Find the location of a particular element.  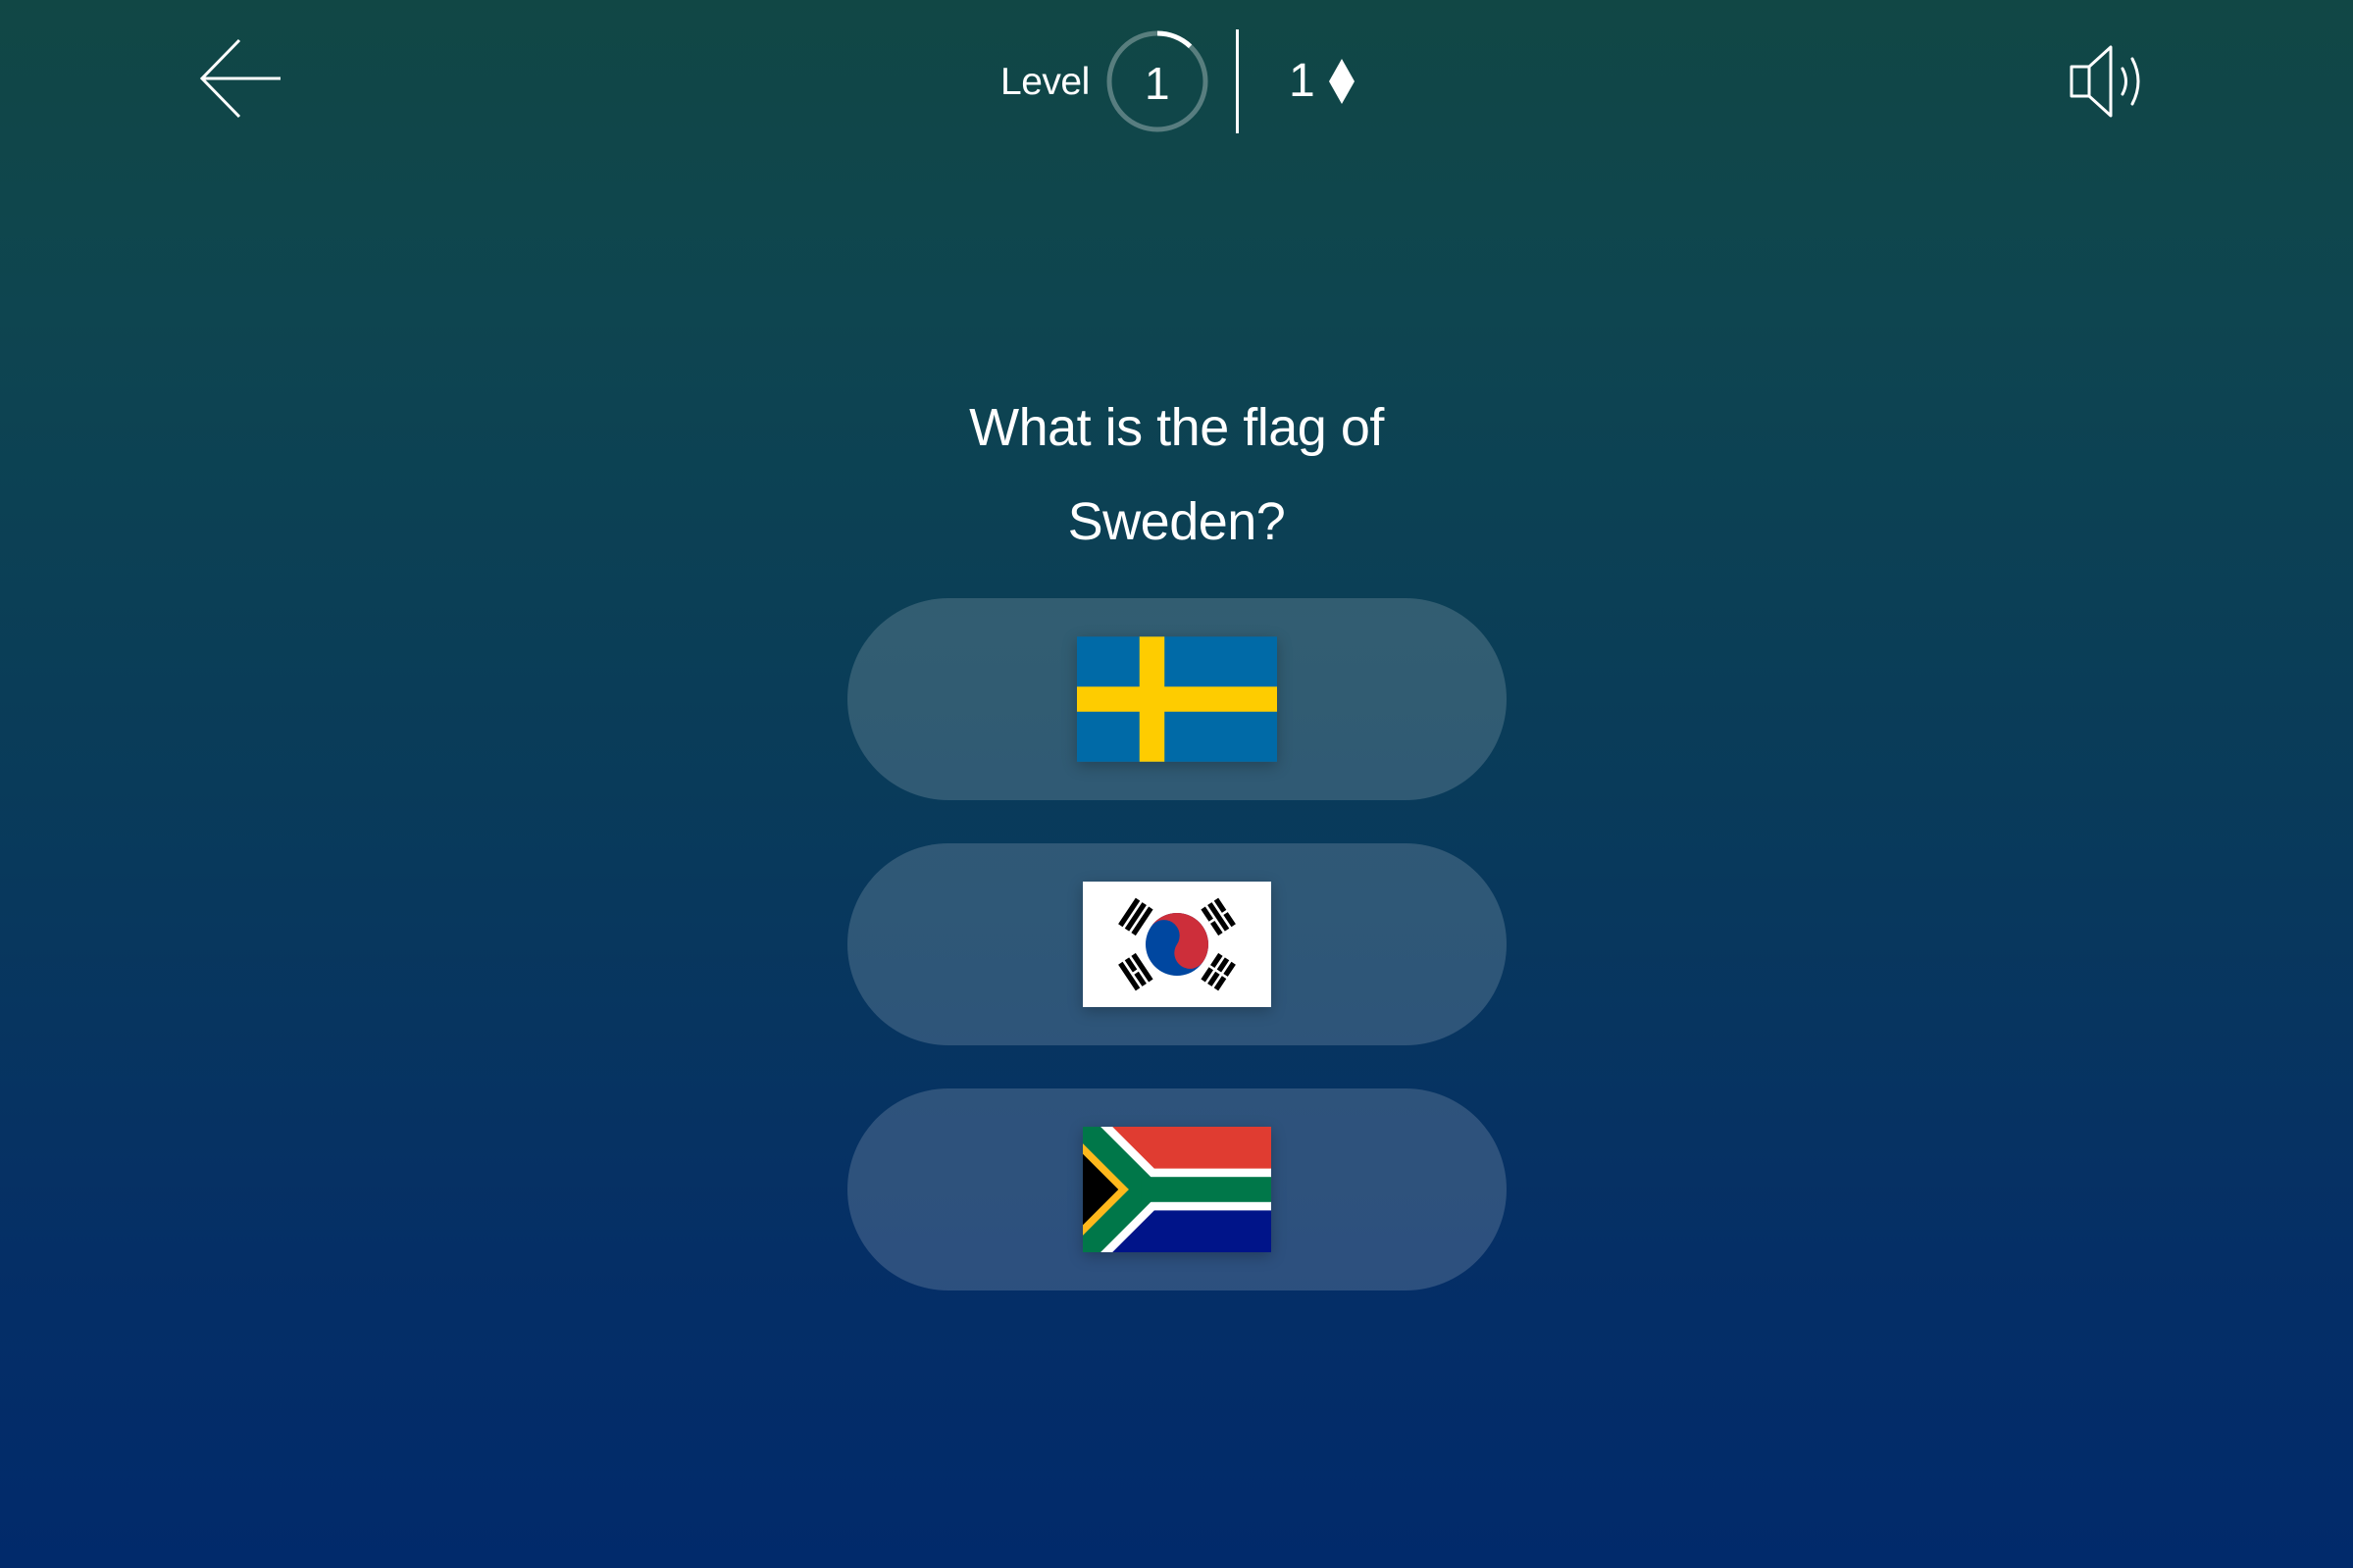

question-line-1: What is the flag of is located at coordinates (1176, 427).